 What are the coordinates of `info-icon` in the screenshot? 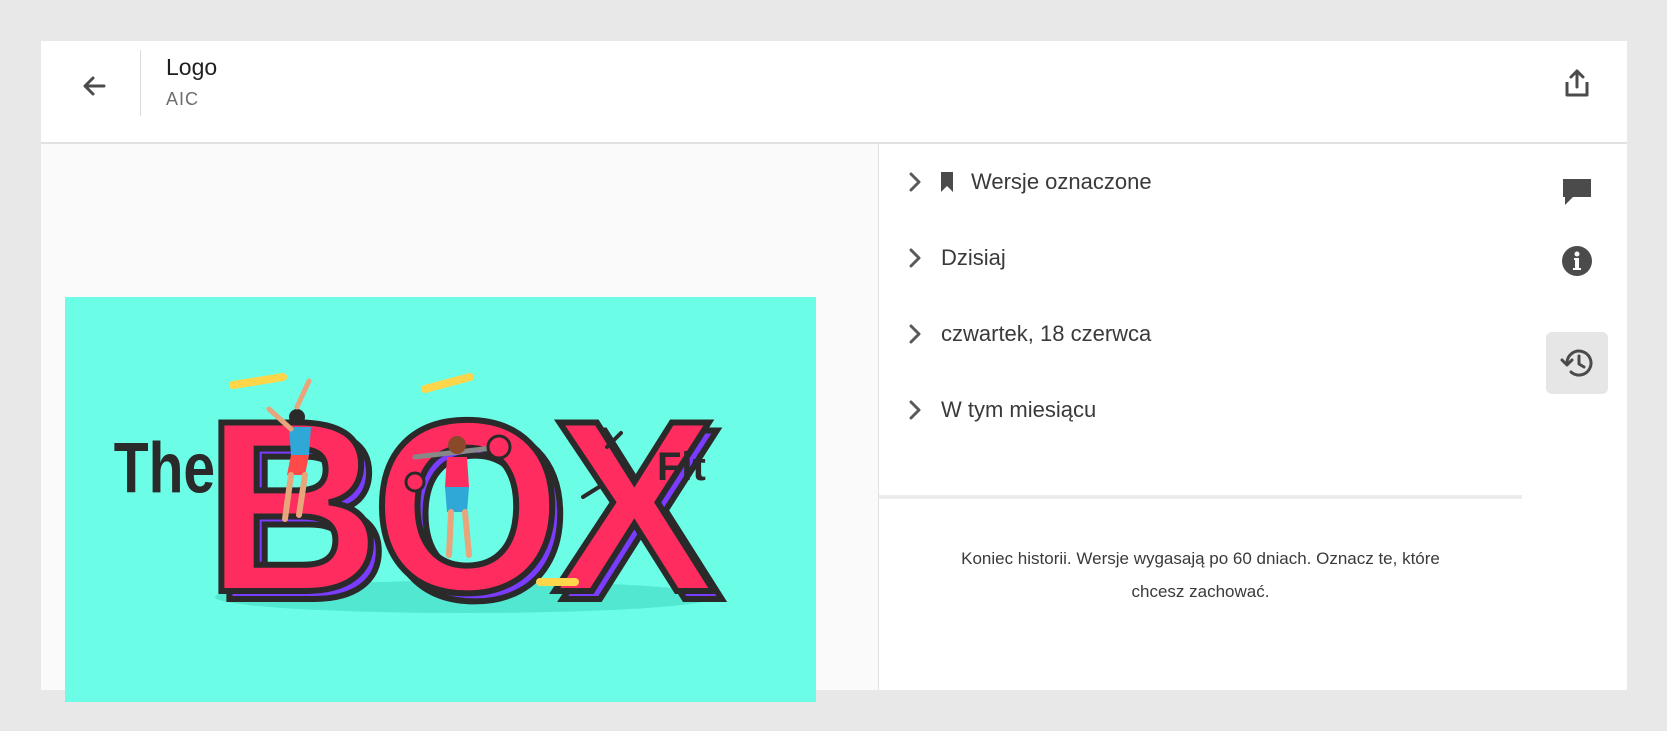 It's located at (1577, 261).